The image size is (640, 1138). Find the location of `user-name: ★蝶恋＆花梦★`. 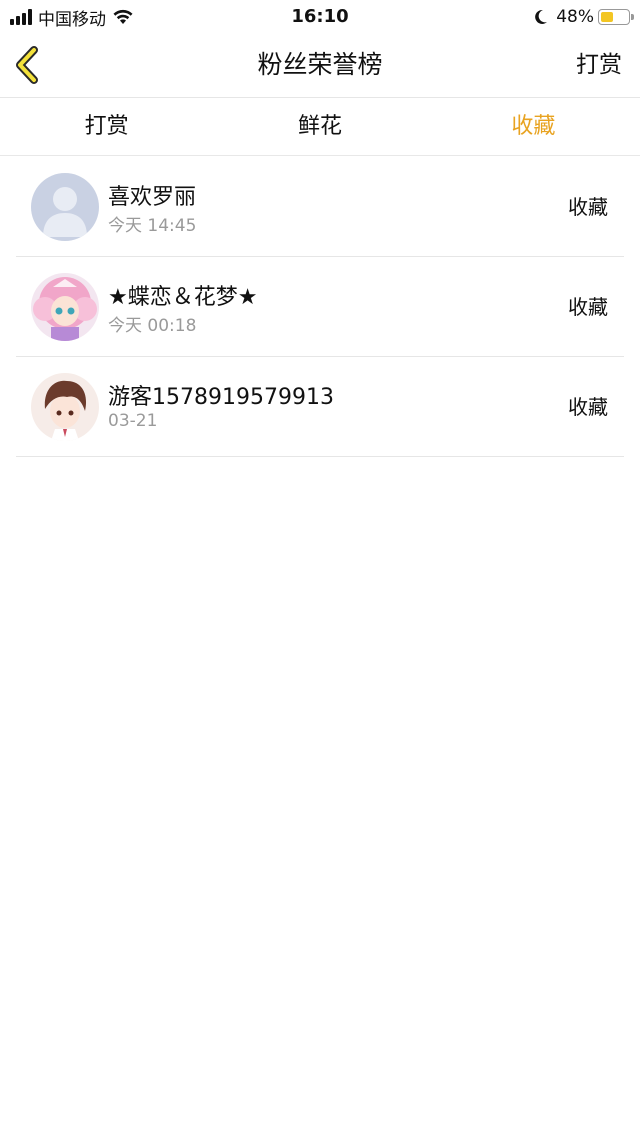

user-name: ★蝶恋＆花梦★ is located at coordinates (183, 297).